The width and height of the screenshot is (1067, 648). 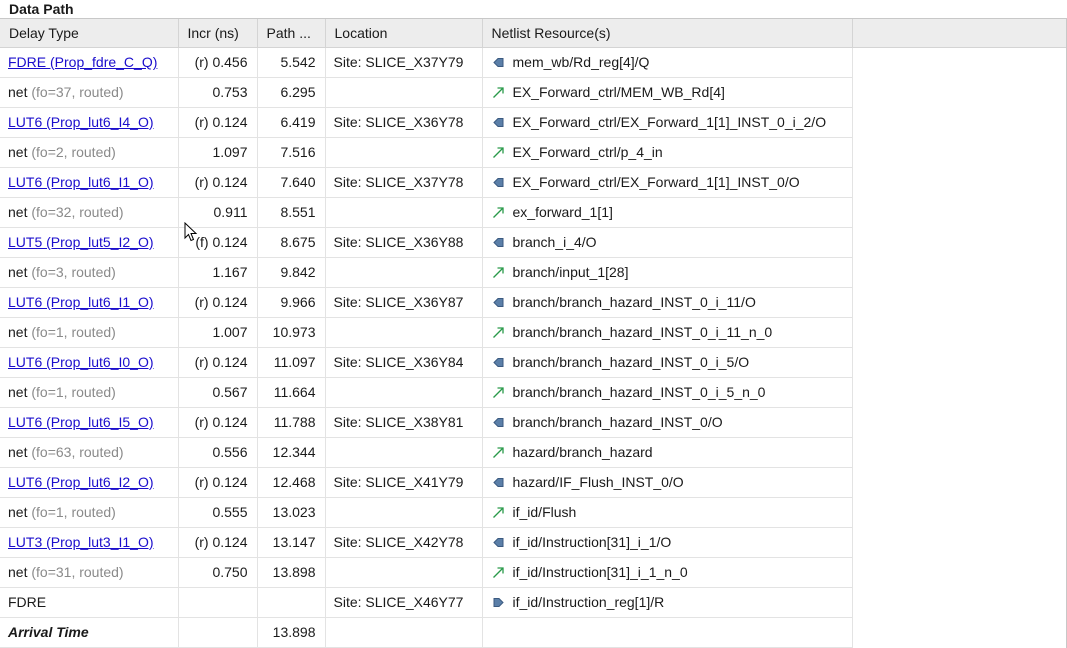 I want to click on delay-type-cell: FDRE (Prop_fdre_C_Q), so click(x=89, y=62).